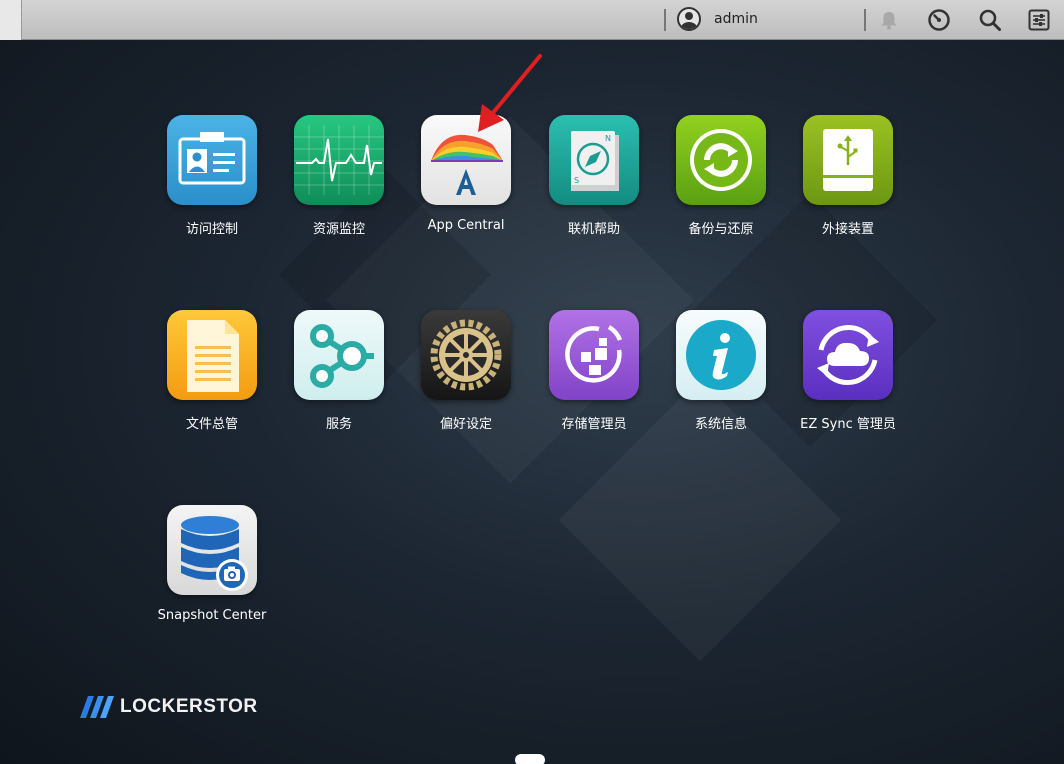  I want to click on app-file-explorer: 文件总管, so click(212, 371).